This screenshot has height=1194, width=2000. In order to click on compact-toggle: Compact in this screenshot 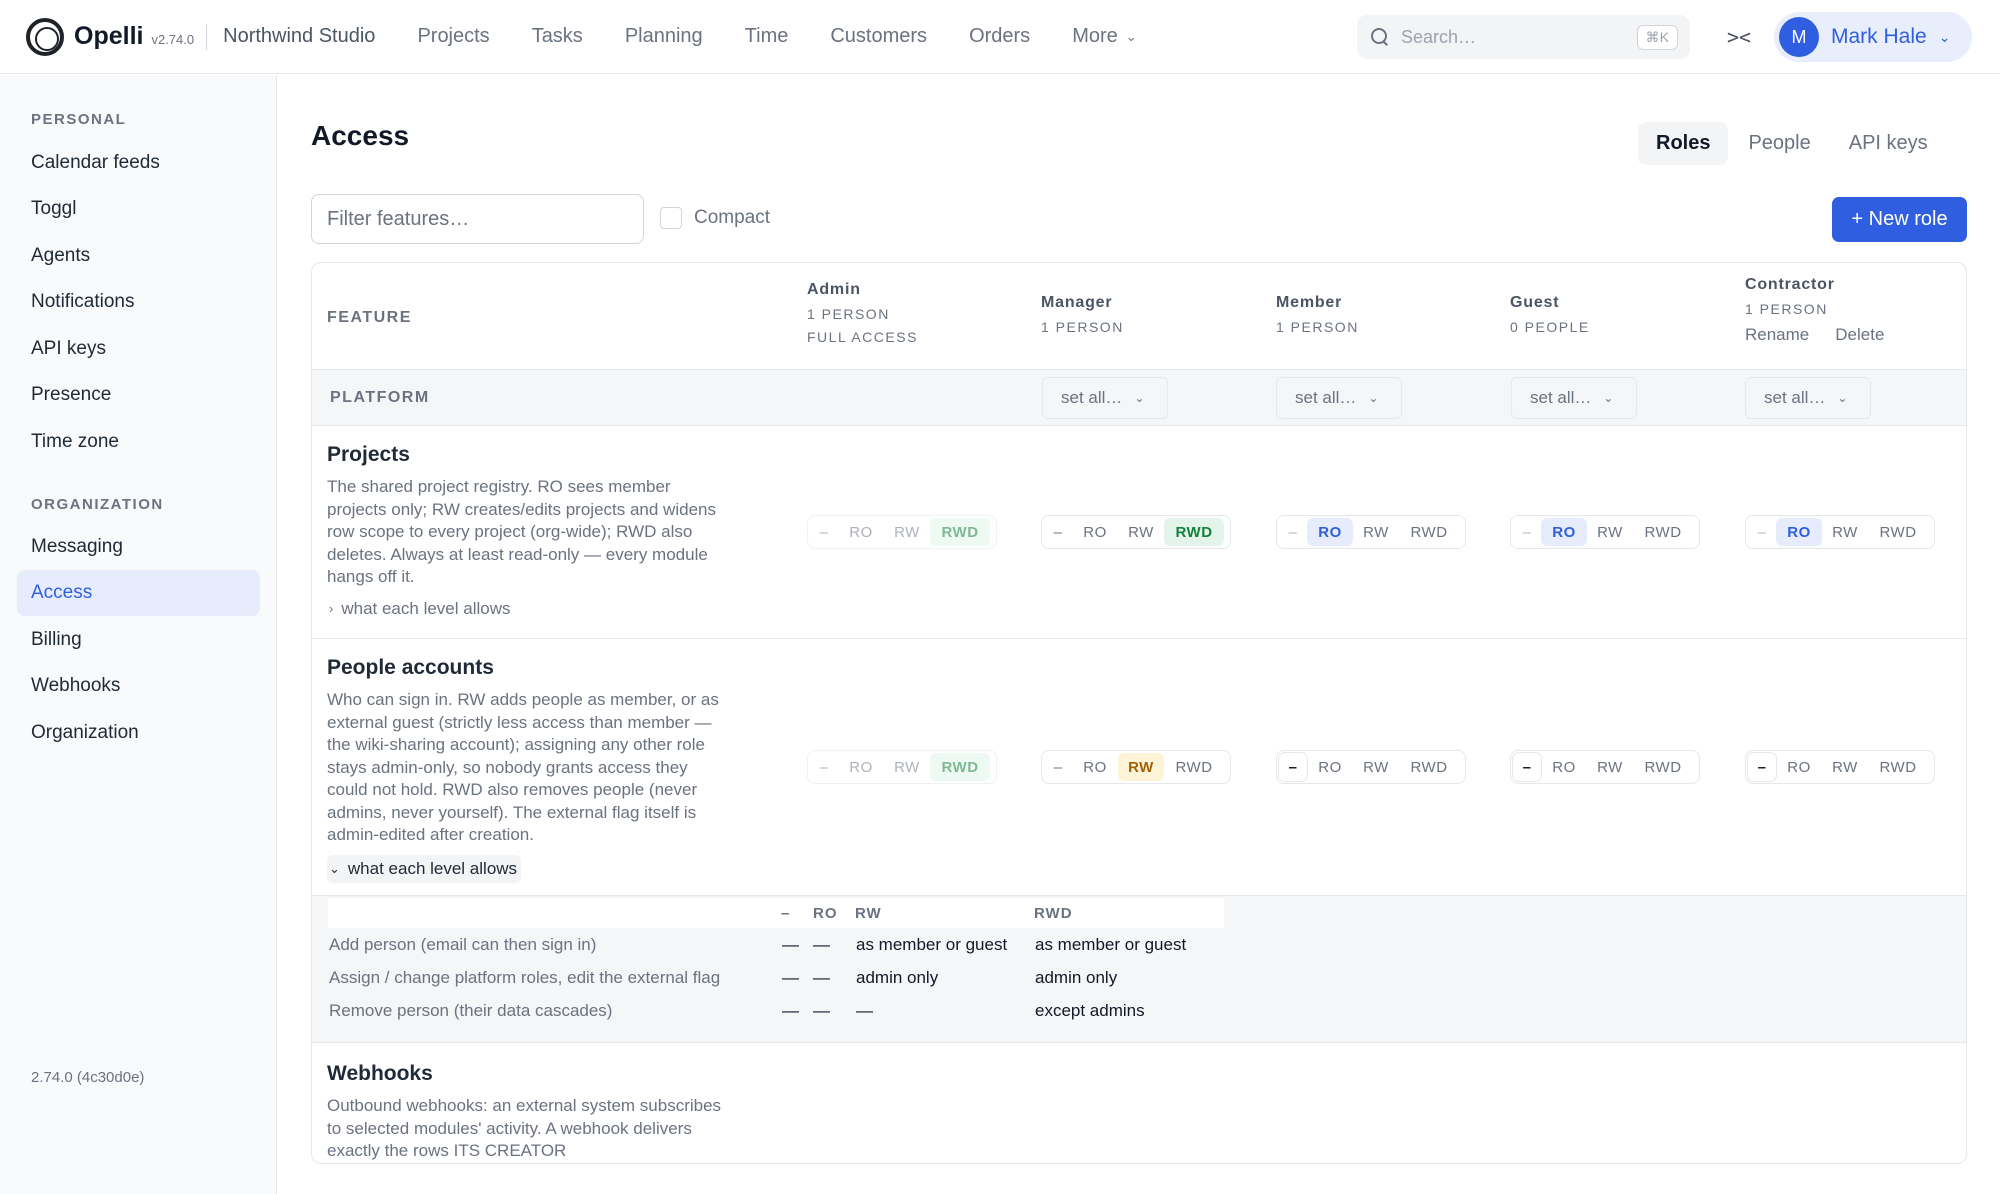, I will do `click(715, 218)`.